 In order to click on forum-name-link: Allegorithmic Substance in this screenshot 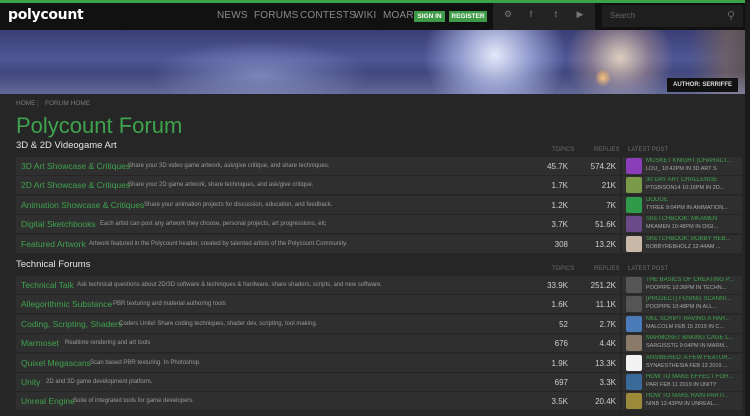, I will do `click(66, 304)`.